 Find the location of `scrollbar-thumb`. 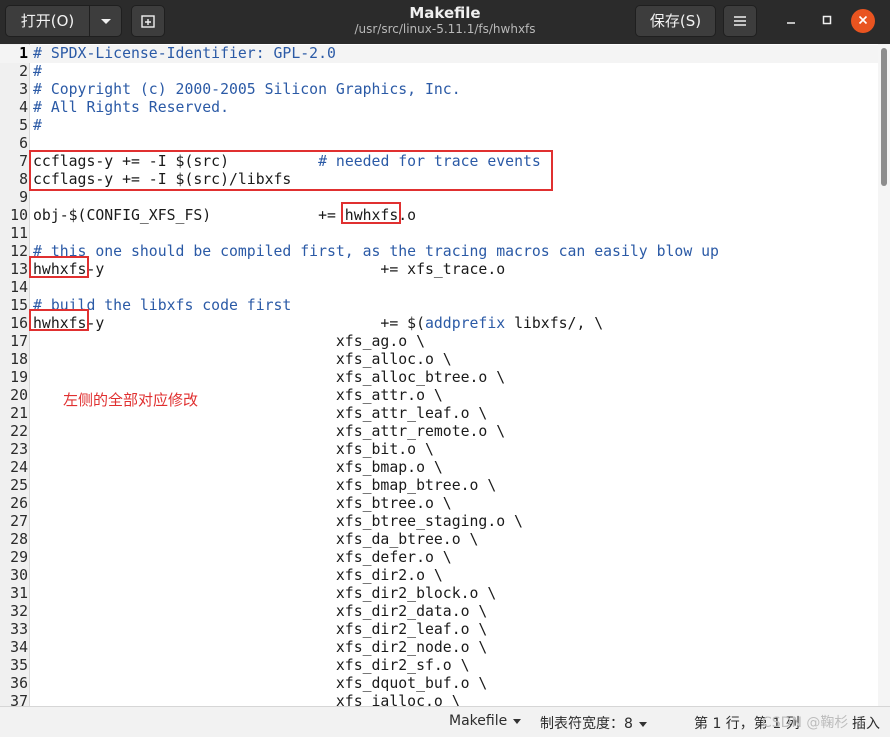

scrollbar-thumb is located at coordinates (884, 117).